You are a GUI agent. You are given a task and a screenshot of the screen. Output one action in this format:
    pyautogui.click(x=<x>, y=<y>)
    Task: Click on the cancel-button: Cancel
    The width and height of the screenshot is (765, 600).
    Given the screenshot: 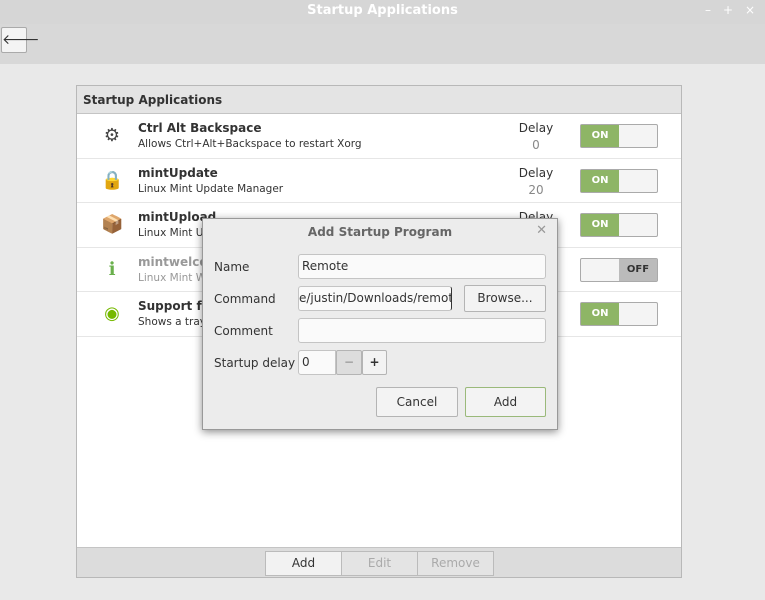 What is the action you would take?
    pyautogui.click(x=417, y=402)
    